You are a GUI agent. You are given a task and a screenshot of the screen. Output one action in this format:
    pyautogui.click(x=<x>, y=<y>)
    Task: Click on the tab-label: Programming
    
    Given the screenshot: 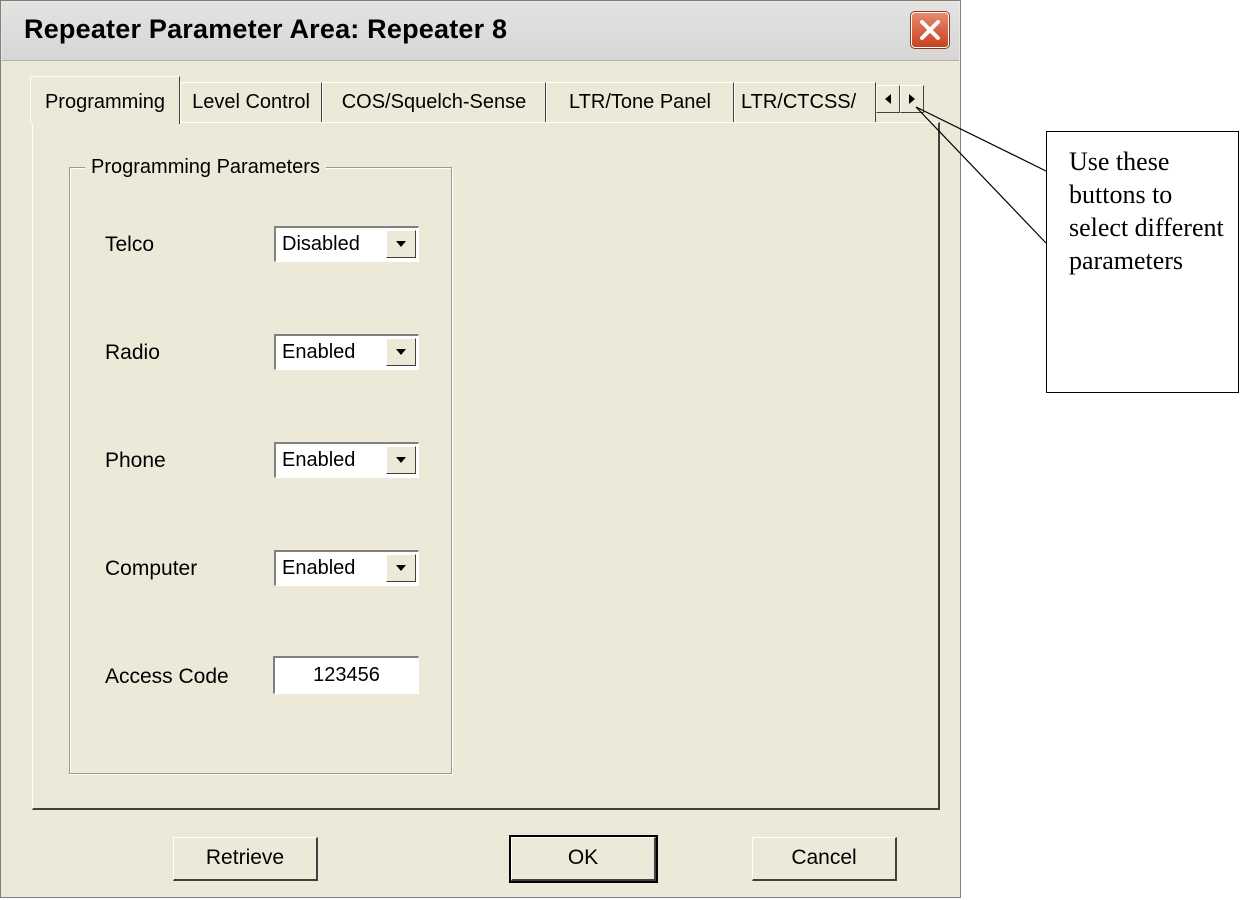 What is the action you would take?
    pyautogui.click(x=105, y=102)
    